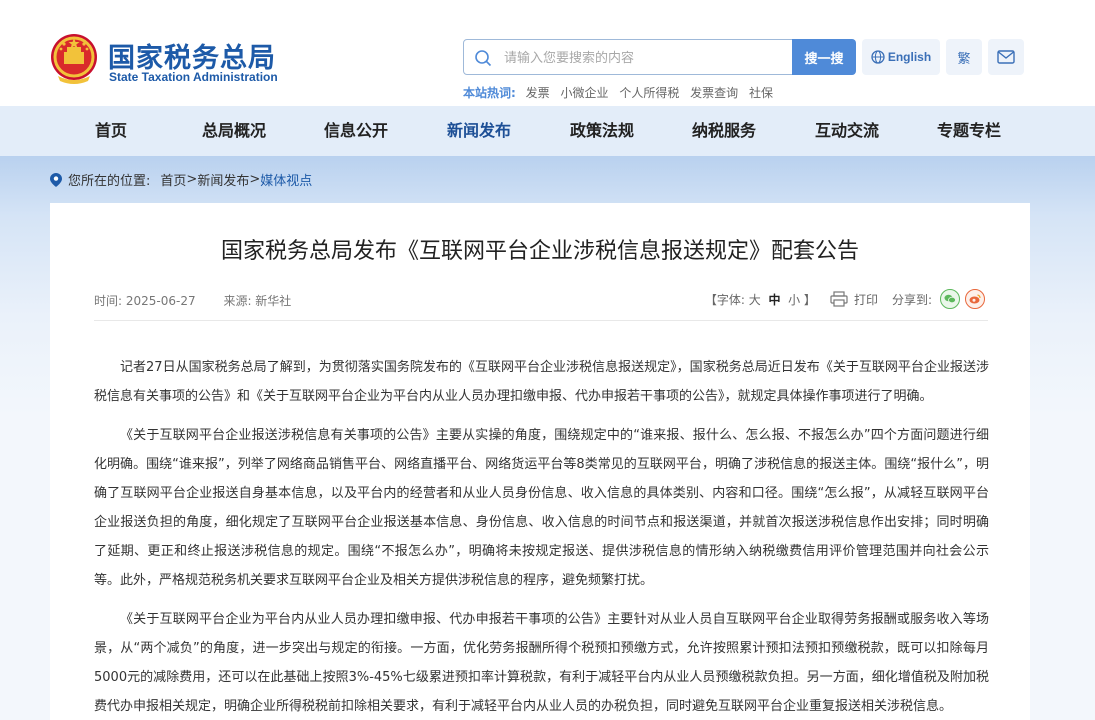 This screenshot has height=720, width=1095. I want to click on article-meta: 时间: 2025-06-27 来源: 新华社, so click(192, 300).